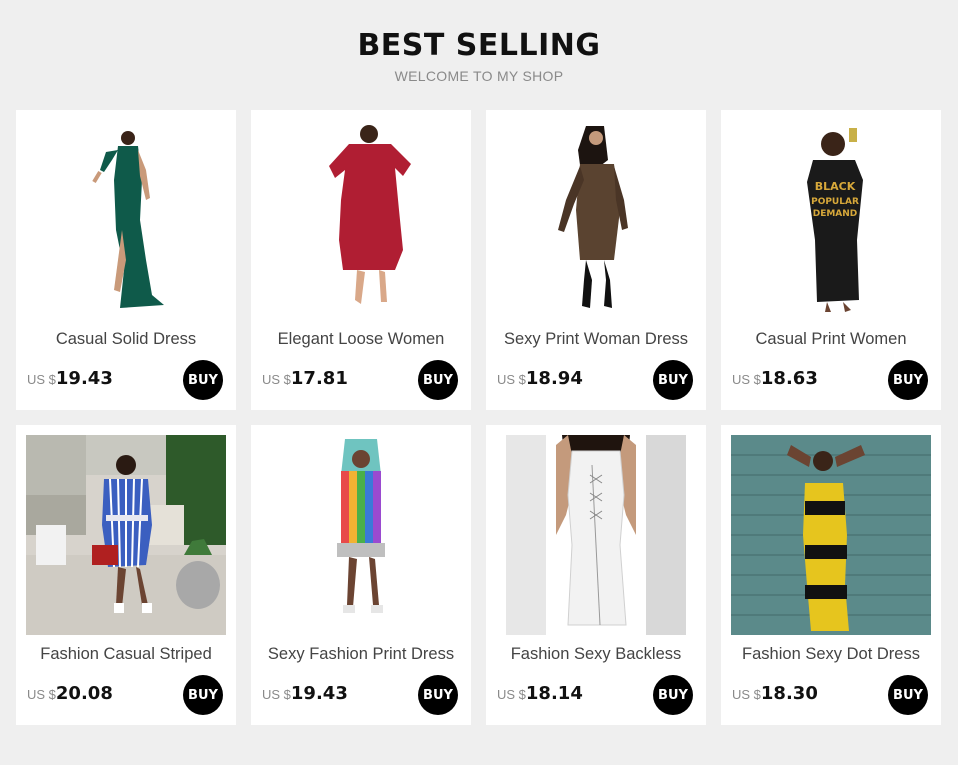 The width and height of the screenshot is (958, 765). Describe the element at coordinates (789, 693) in the screenshot. I see `price-amount: 18.30` at that location.